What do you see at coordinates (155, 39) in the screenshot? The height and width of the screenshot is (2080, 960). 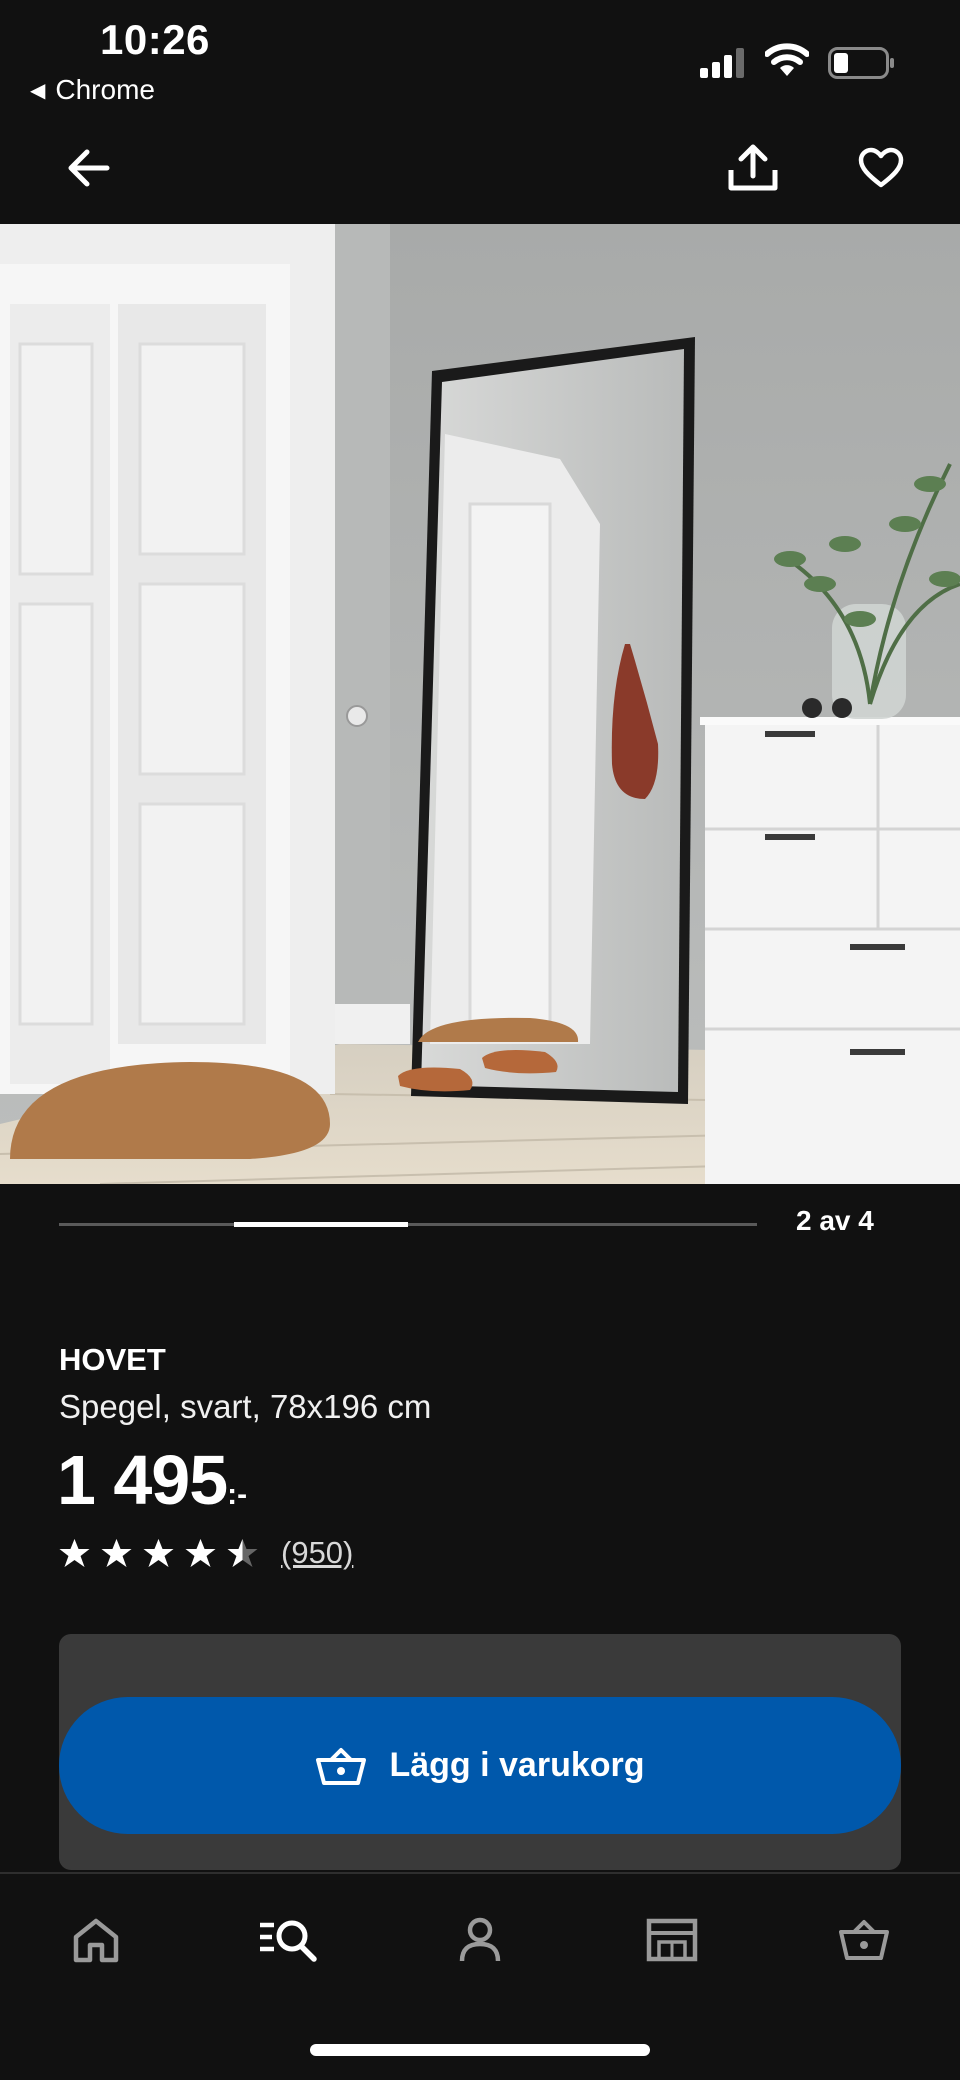 I see `status-time: 10:26` at bounding box center [155, 39].